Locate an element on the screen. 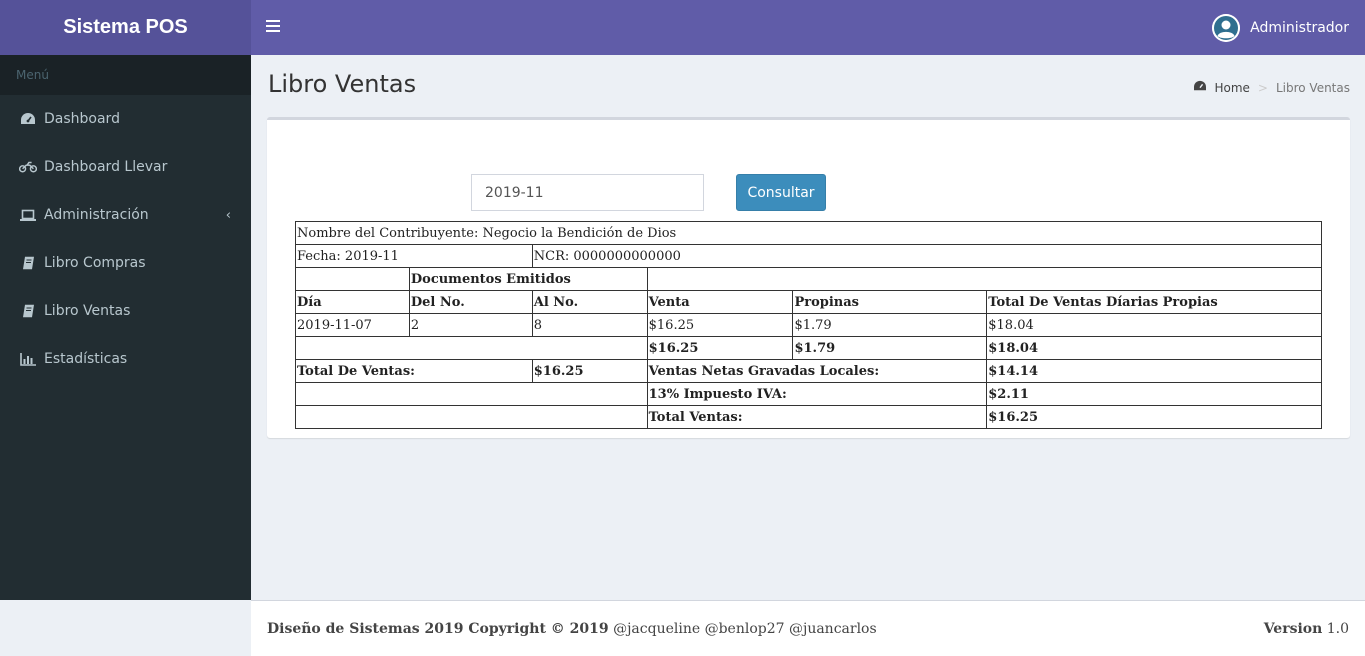 The width and height of the screenshot is (1365, 656). user-menu: Administrador is located at coordinates (1280, 28).